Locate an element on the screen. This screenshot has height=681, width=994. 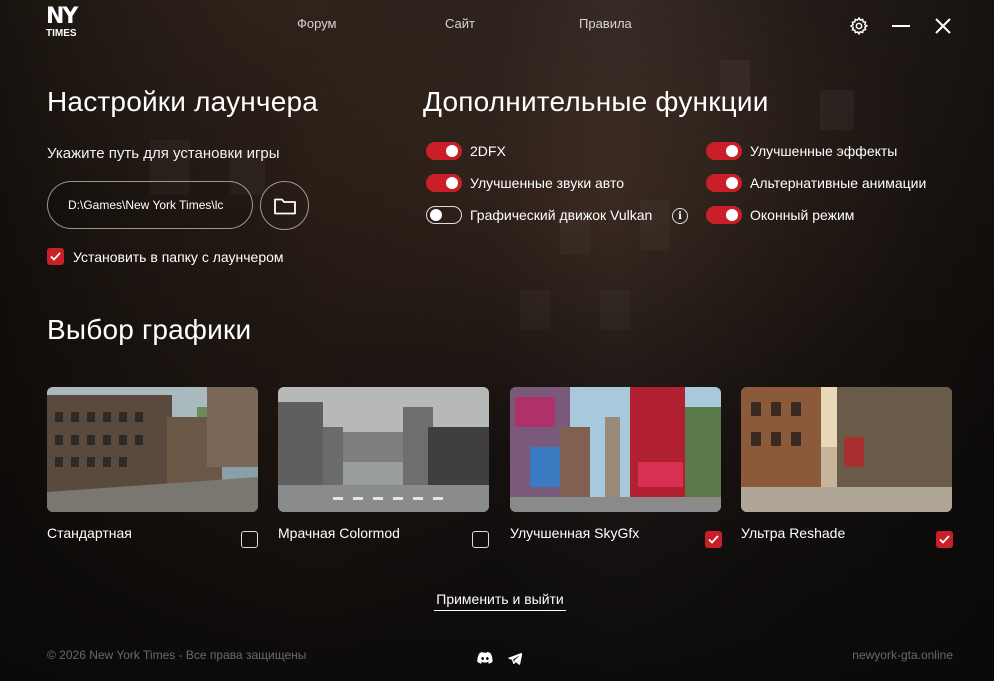
graphics-option-reshade-image is located at coordinates (846, 449).